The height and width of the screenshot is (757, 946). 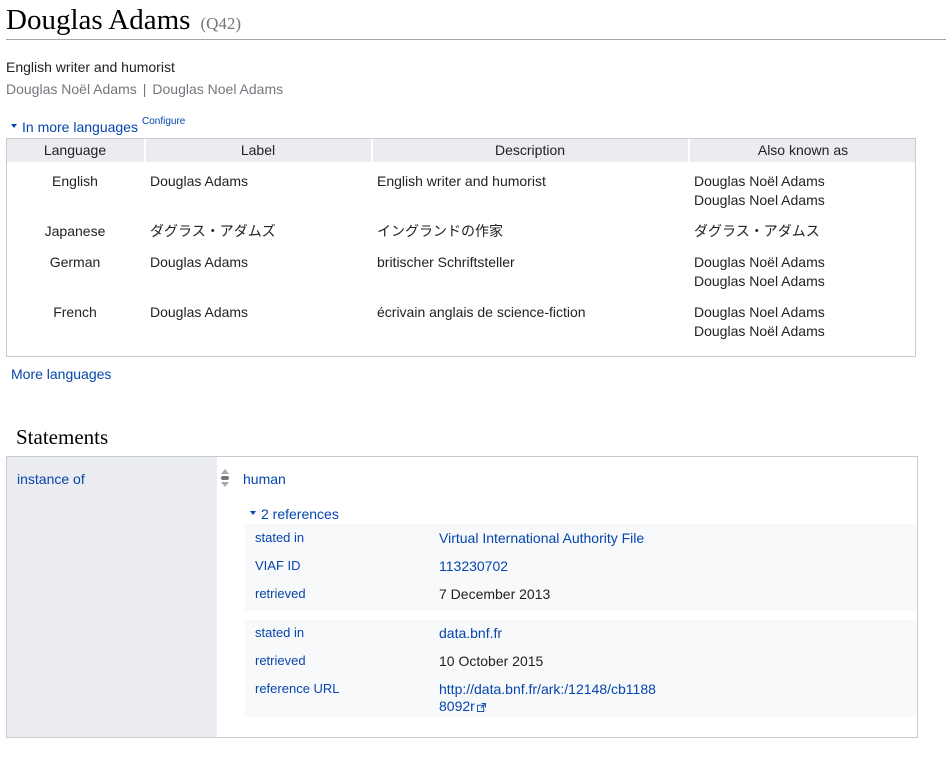 I want to click on ref-property-reference-url: reference URL, so click(x=297, y=688).